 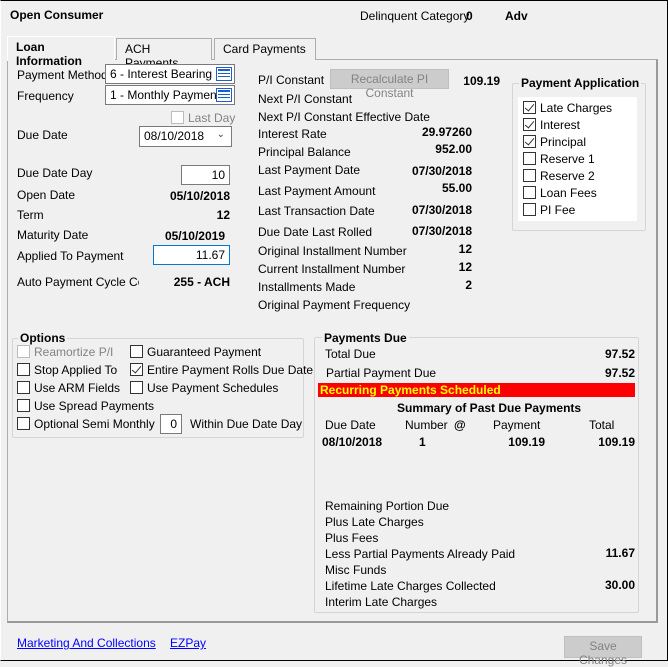 I want to click on term-value: 12, so click(x=223, y=215).